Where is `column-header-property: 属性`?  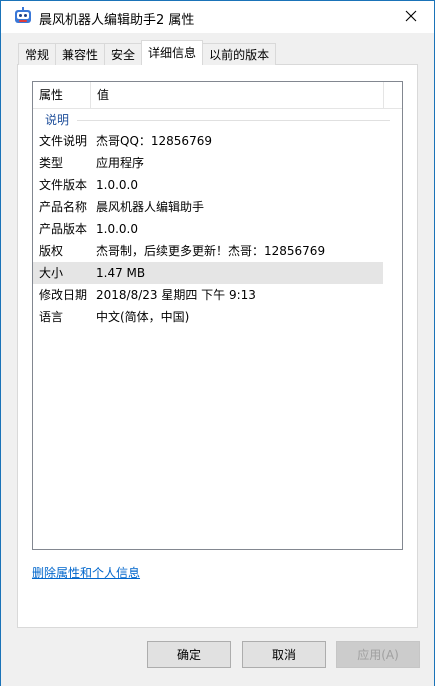 column-header-property: 属性 is located at coordinates (62, 95).